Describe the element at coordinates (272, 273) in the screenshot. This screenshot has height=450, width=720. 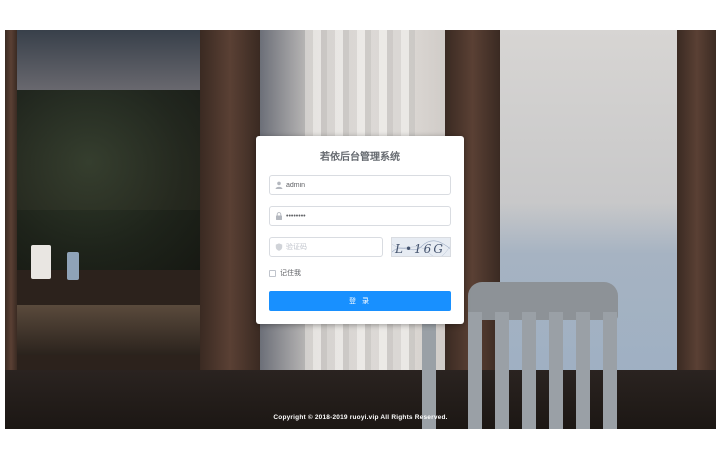
I see `remember-checkbox` at that location.